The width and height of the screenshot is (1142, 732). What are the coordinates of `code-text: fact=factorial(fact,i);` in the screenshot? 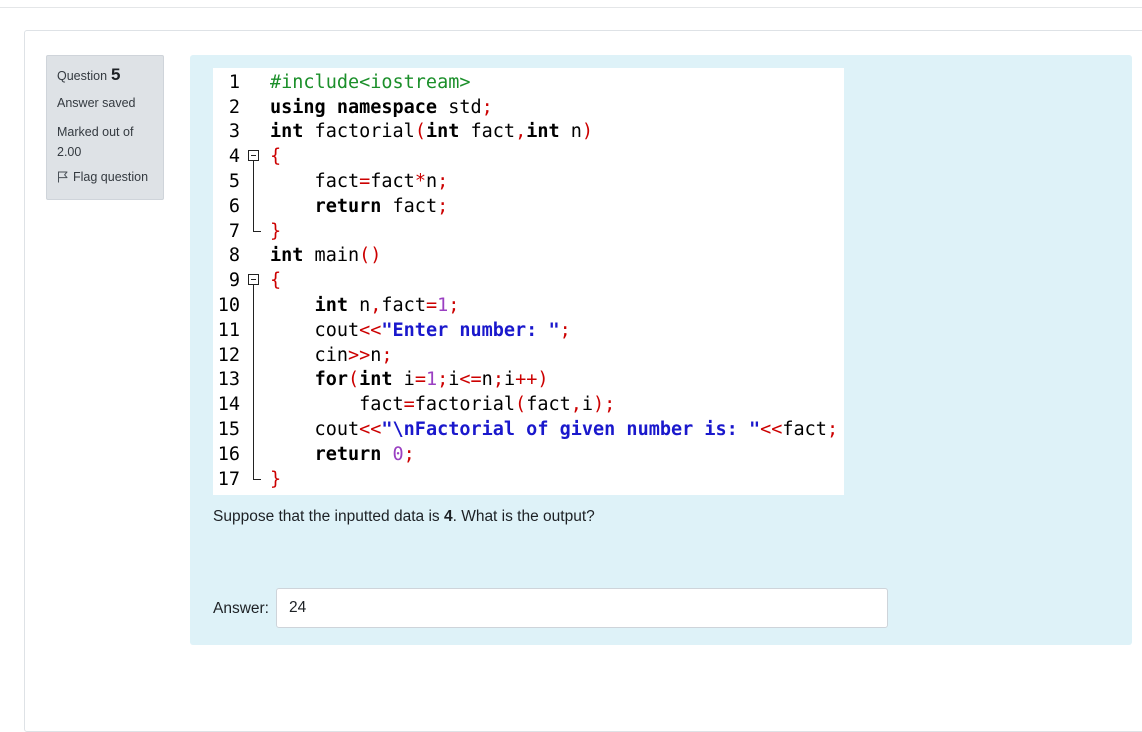 It's located at (443, 405).